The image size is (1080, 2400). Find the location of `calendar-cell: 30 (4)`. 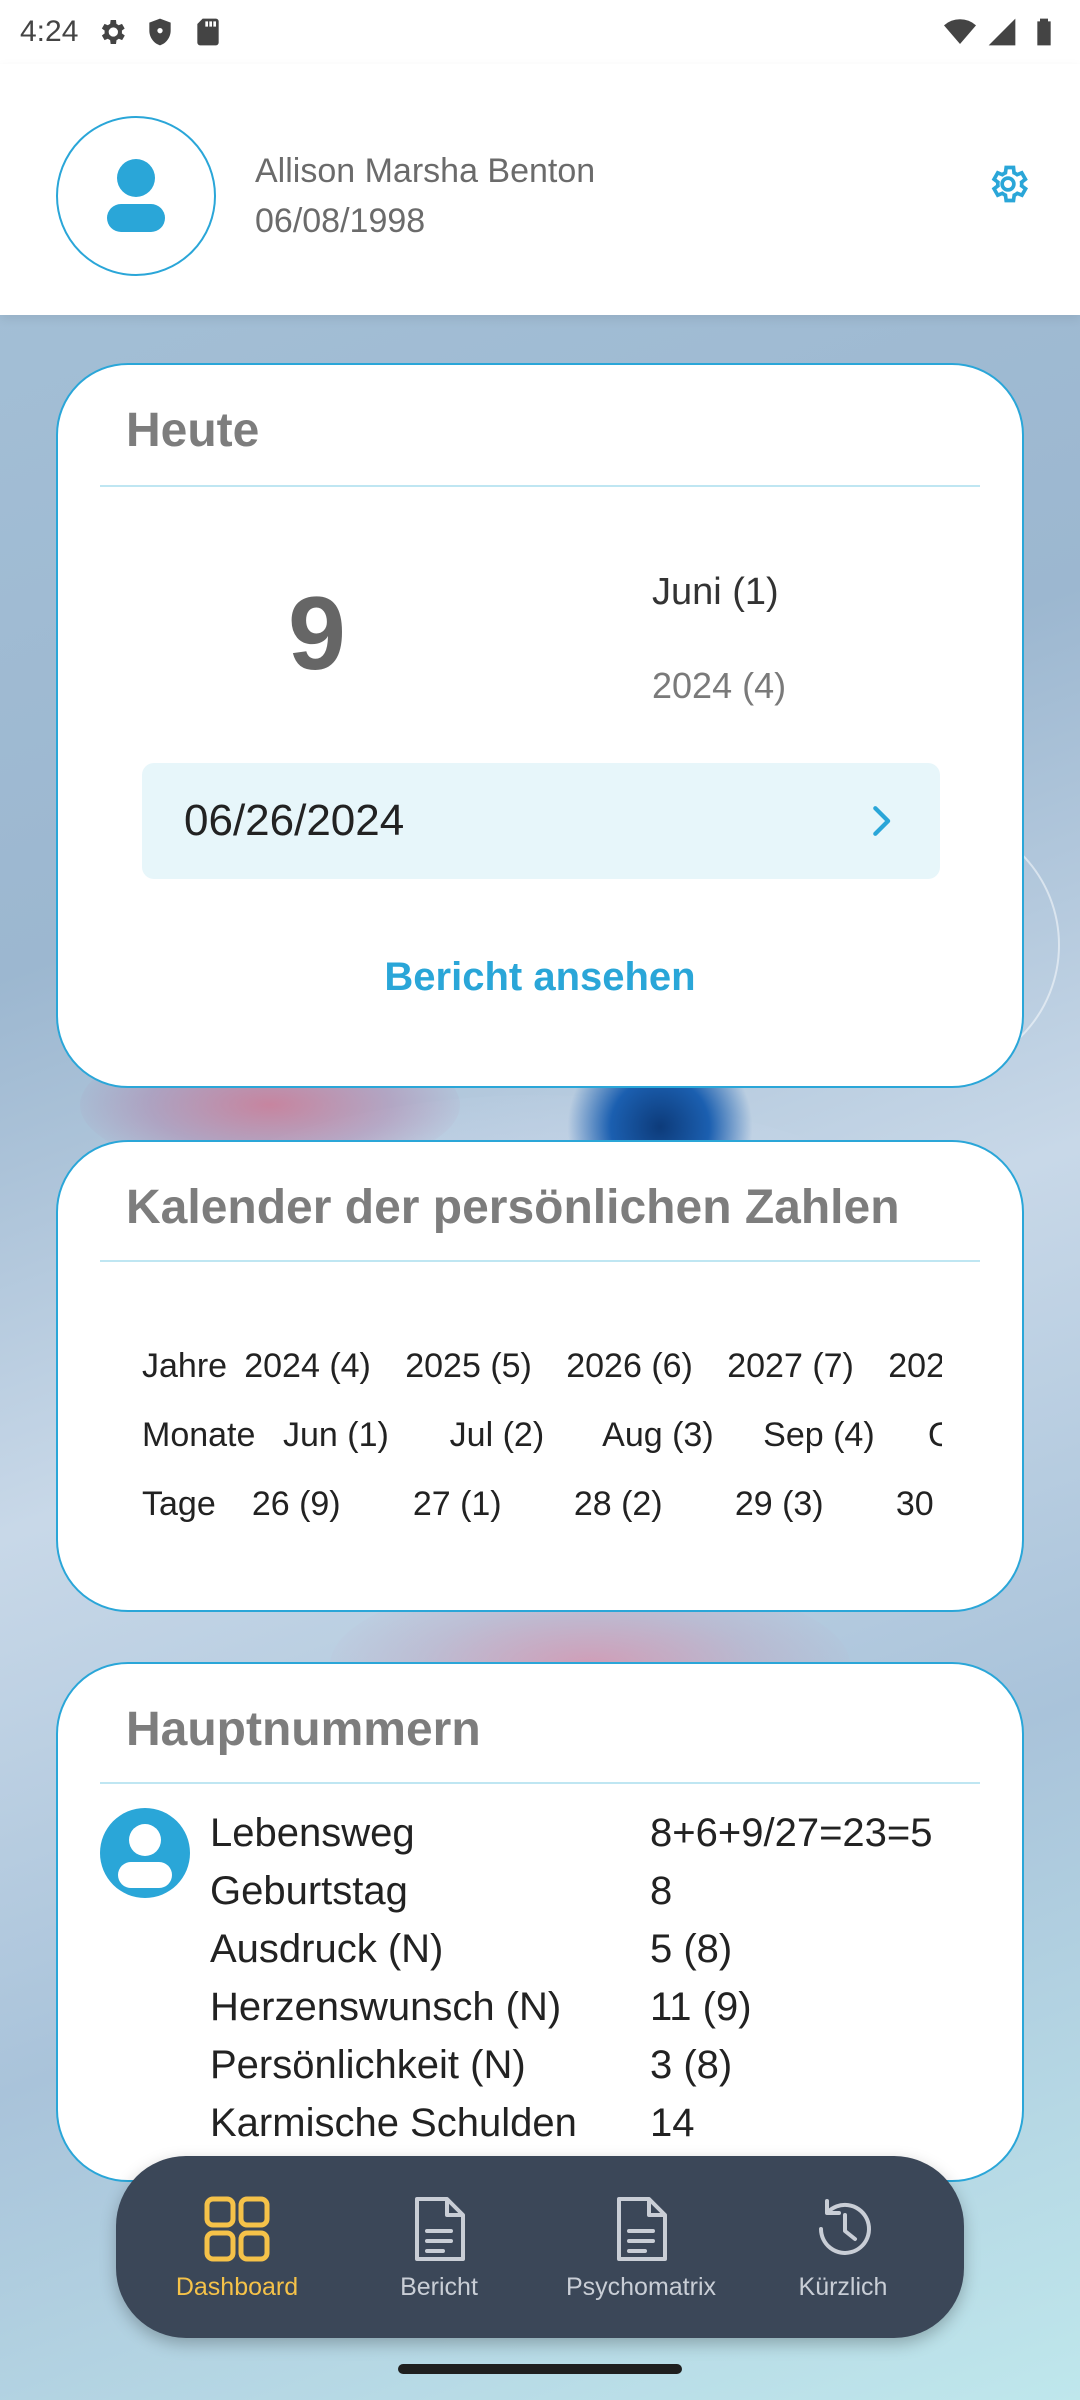

calendar-cell: 30 (4) is located at coordinates (918, 1504).